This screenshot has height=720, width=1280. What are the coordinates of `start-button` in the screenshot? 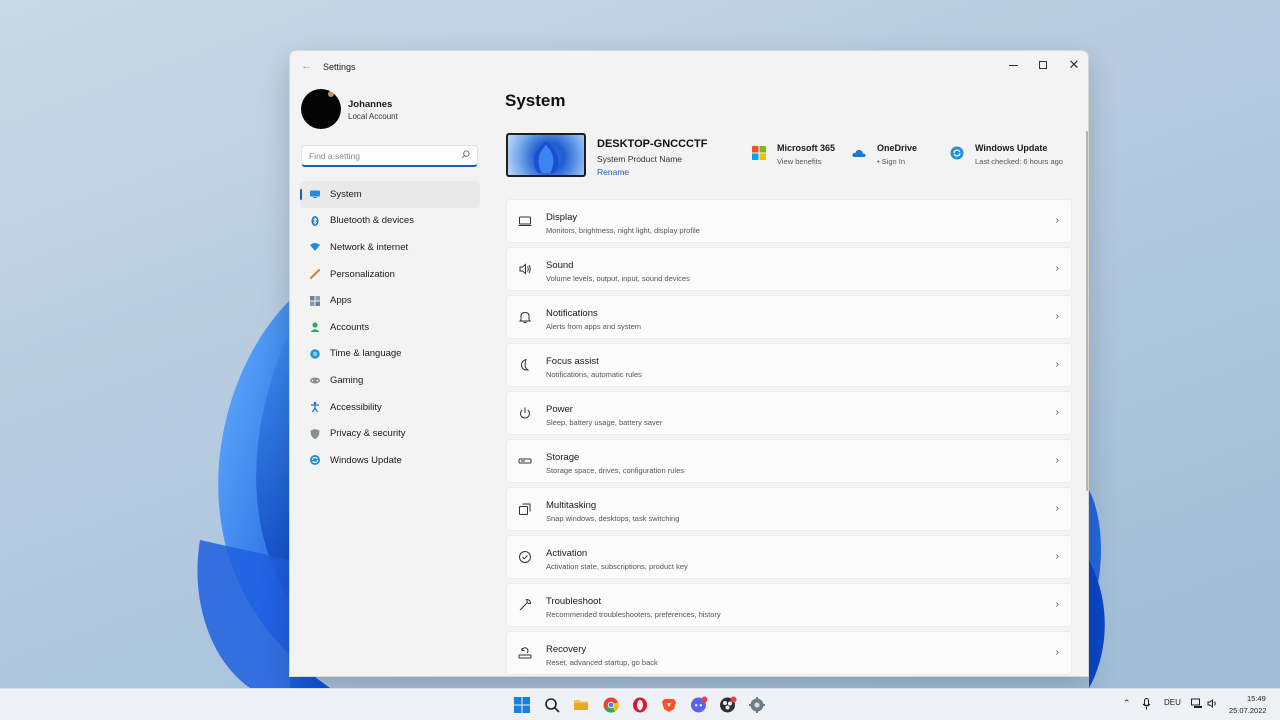 It's located at (522, 705).